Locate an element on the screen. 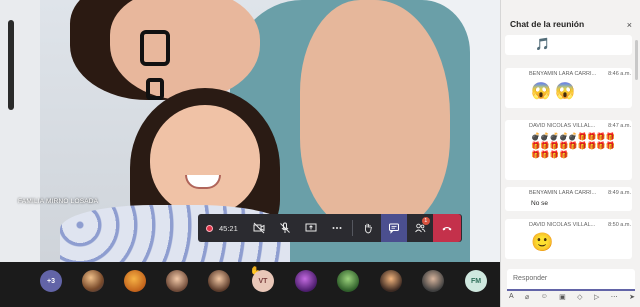  toolbar-divider is located at coordinates (352, 228).